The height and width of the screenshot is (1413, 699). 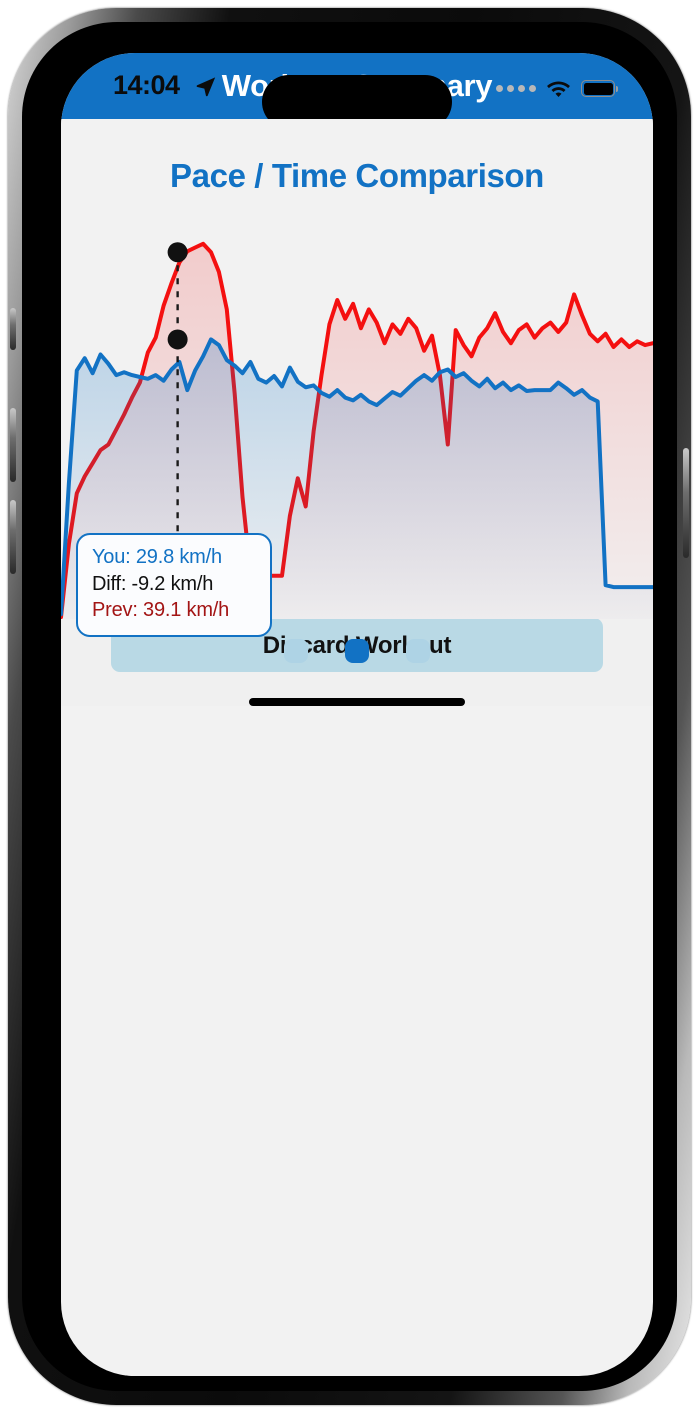 I want to click on page-indicator-dots, so click(x=357, y=651).